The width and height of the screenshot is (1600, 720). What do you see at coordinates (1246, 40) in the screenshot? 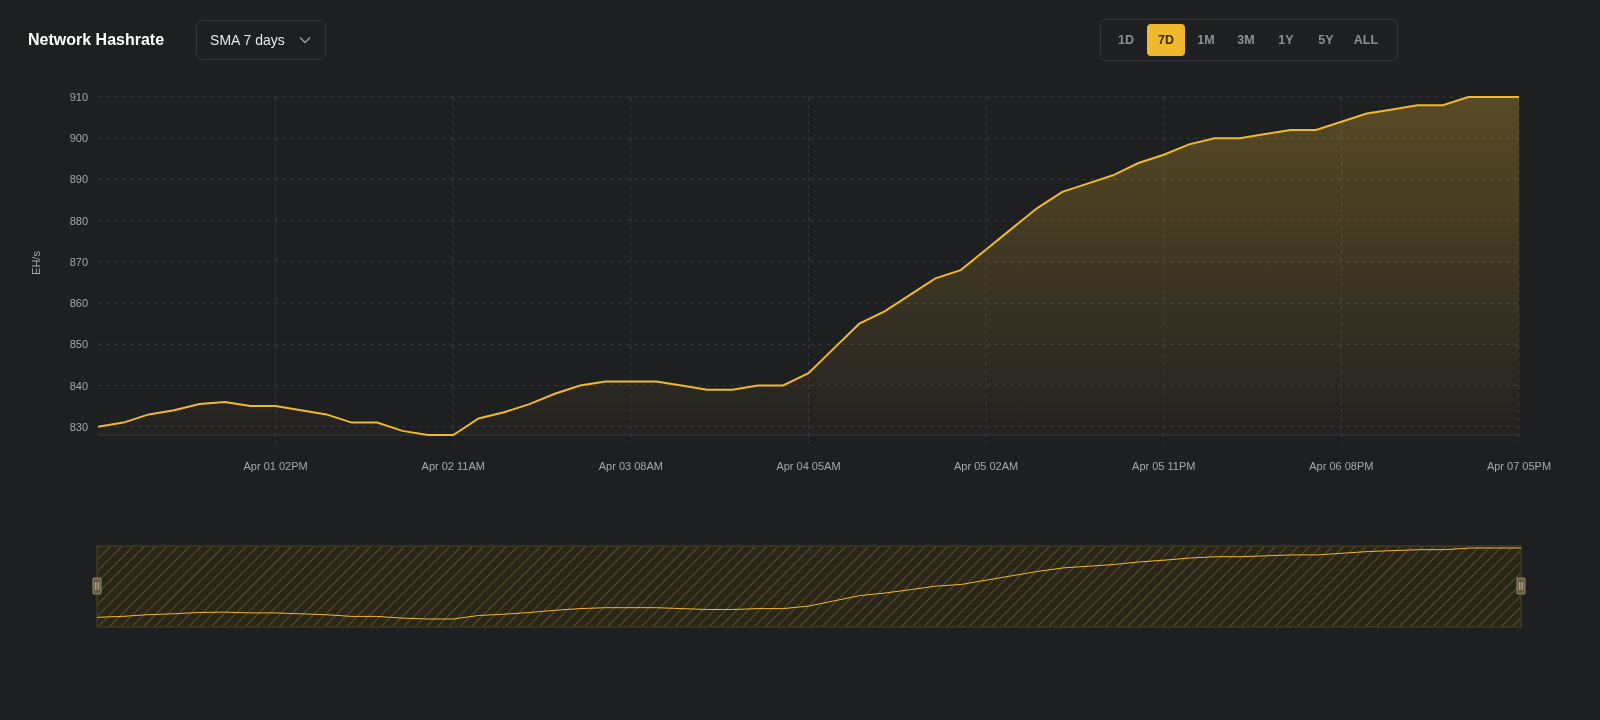
I see `range-tab: 3M` at bounding box center [1246, 40].